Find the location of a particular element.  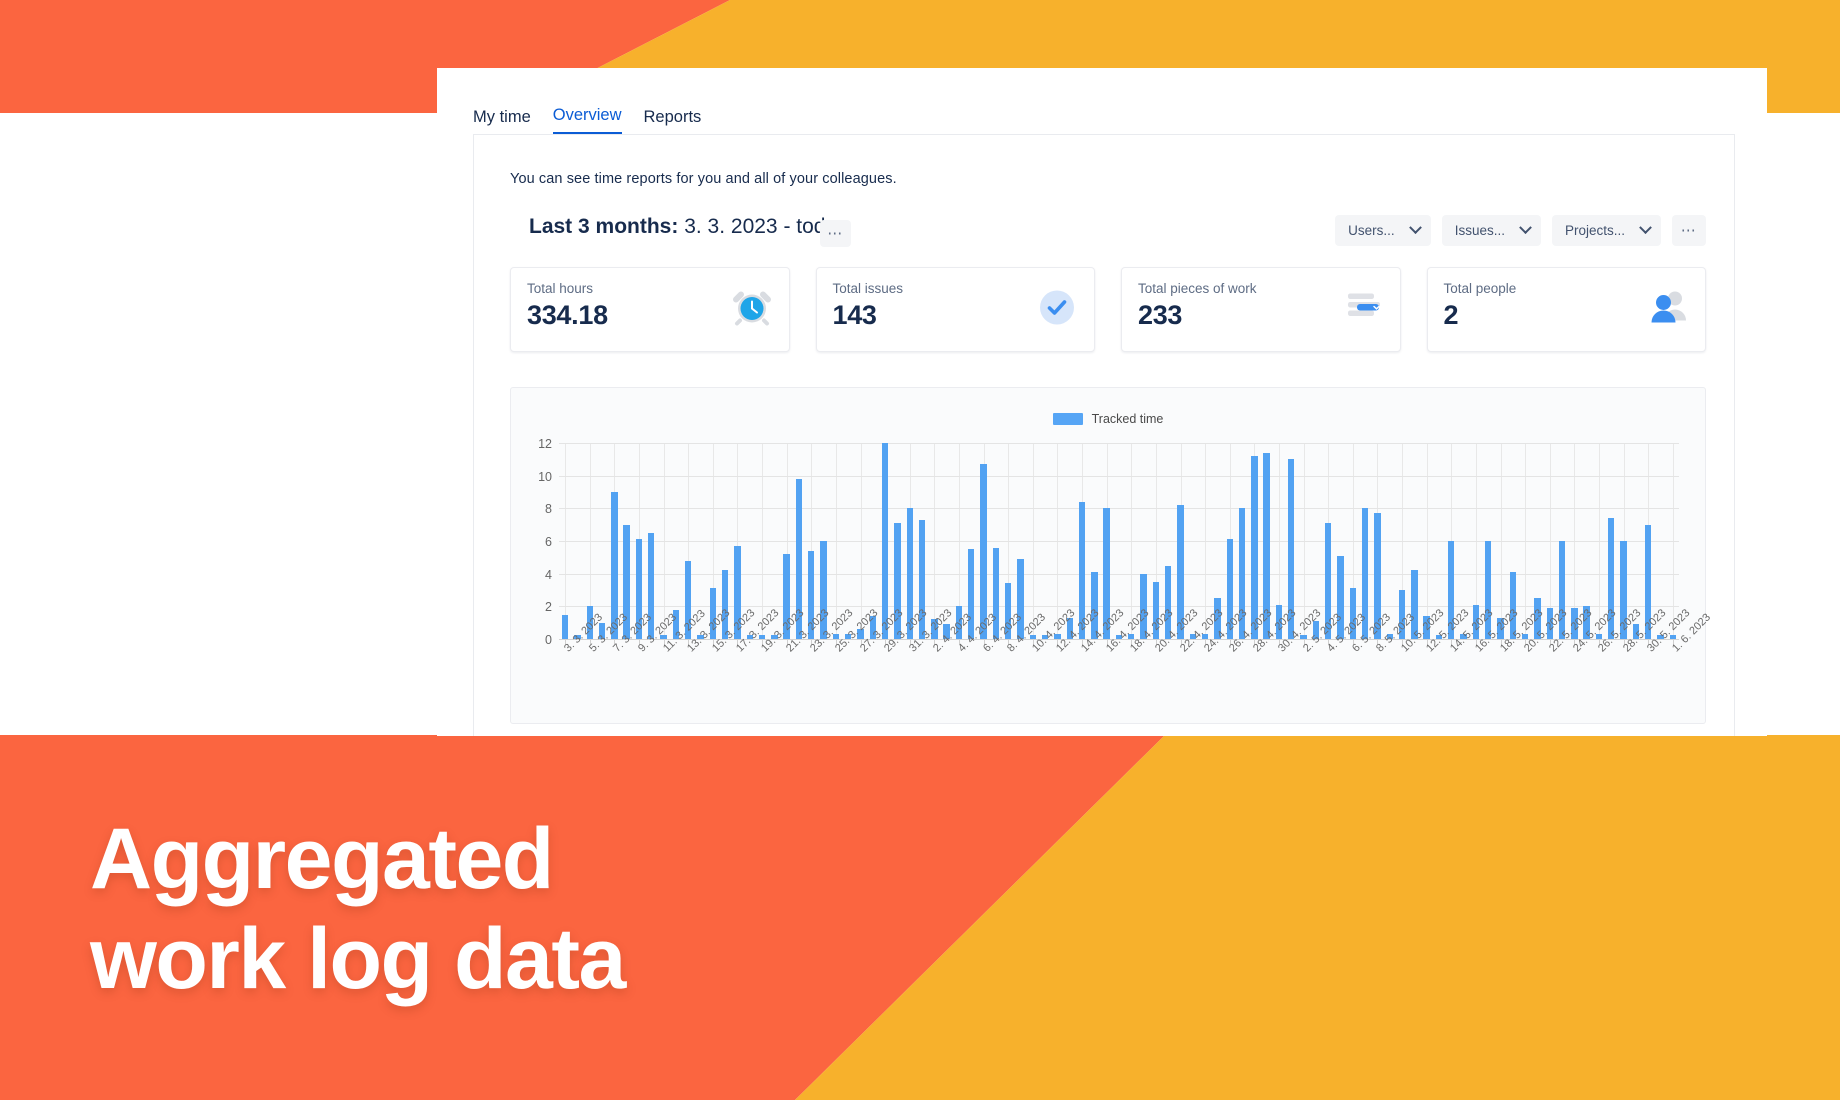

tab-my-time: My time is located at coordinates (502, 121).